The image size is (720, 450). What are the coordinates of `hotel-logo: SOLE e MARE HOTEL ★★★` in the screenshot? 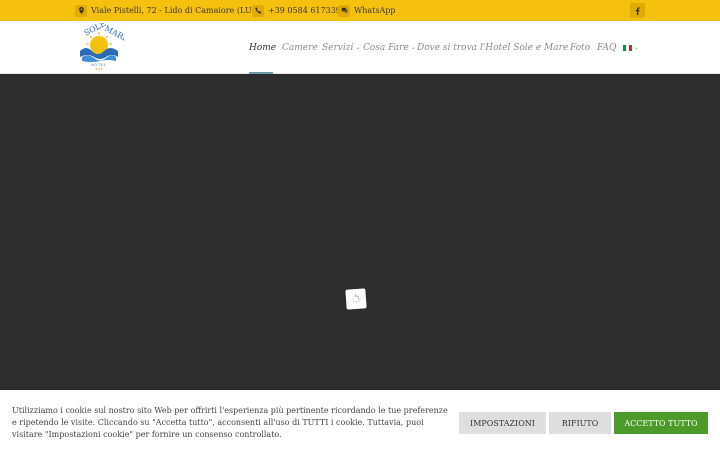 It's located at (102, 45).